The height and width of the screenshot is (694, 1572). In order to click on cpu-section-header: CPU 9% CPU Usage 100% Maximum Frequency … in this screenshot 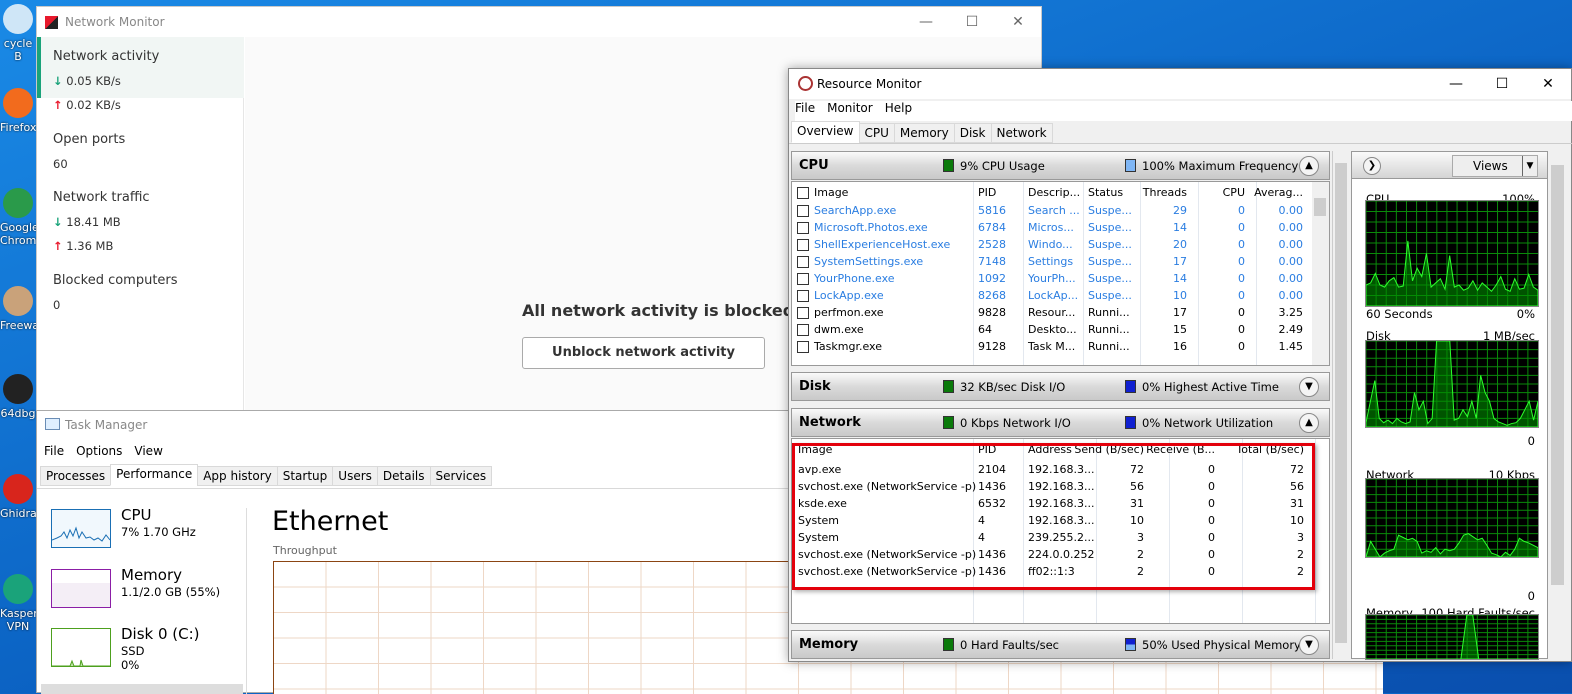, I will do `click(1060, 165)`.